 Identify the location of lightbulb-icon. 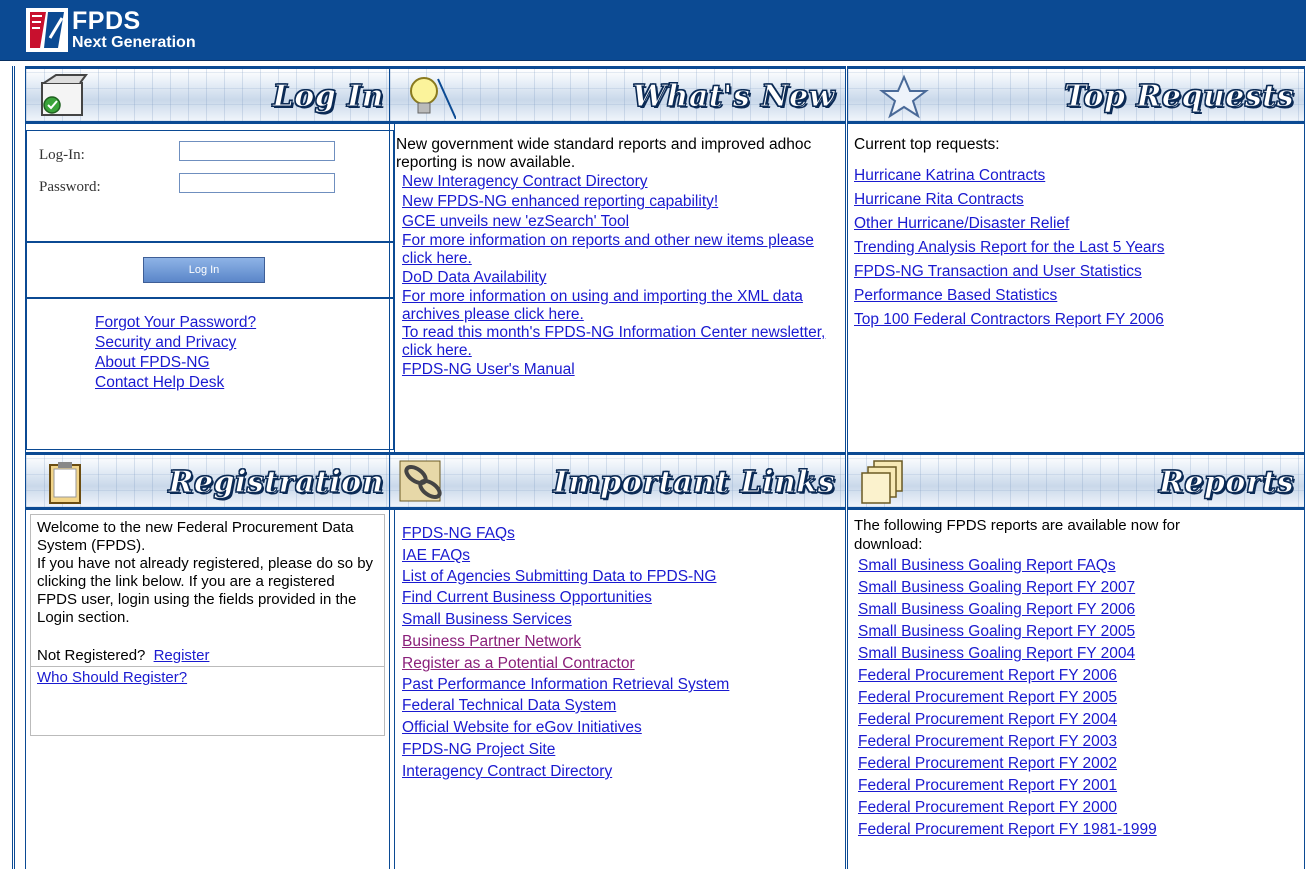
(433, 98).